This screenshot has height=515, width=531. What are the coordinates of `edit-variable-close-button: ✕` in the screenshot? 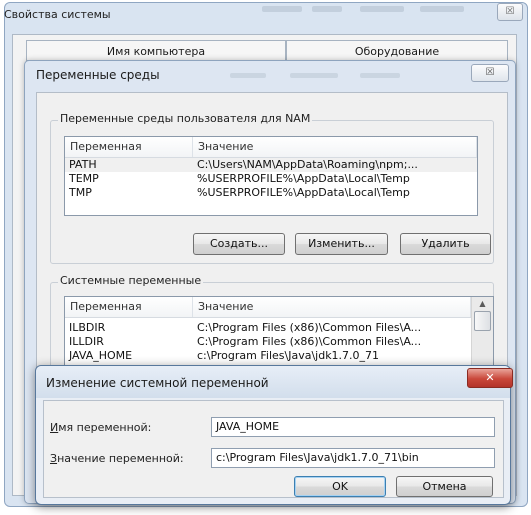 It's located at (490, 378).